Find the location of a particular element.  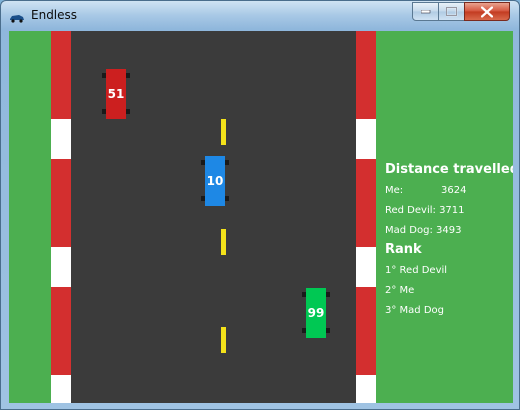

minimize-button is located at coordinates (425, 11).